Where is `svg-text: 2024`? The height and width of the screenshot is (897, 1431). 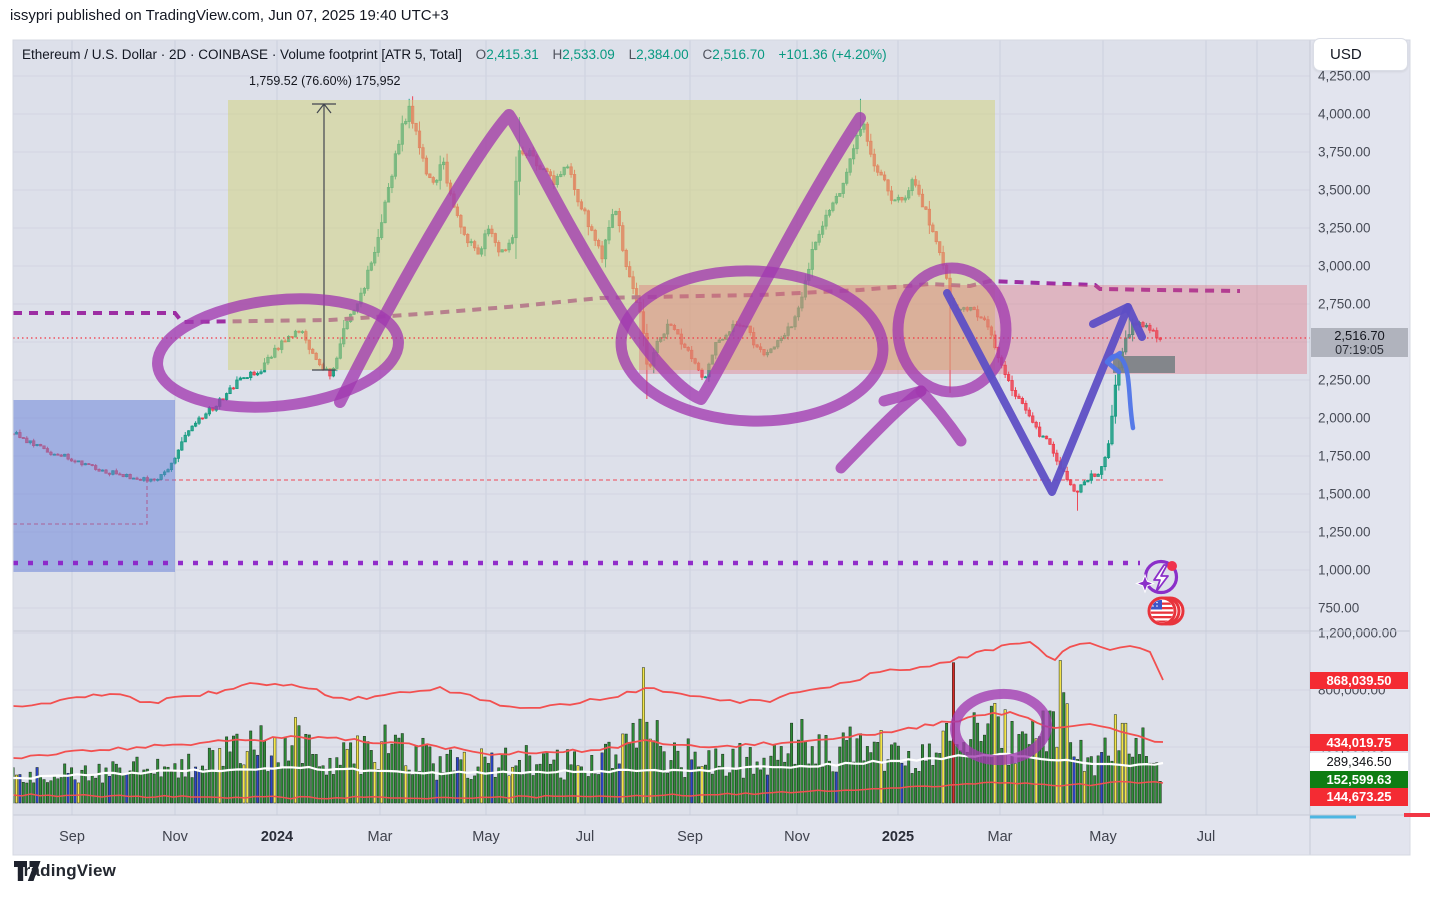
svg-text: 2024 is located at coordinates (277, 837).